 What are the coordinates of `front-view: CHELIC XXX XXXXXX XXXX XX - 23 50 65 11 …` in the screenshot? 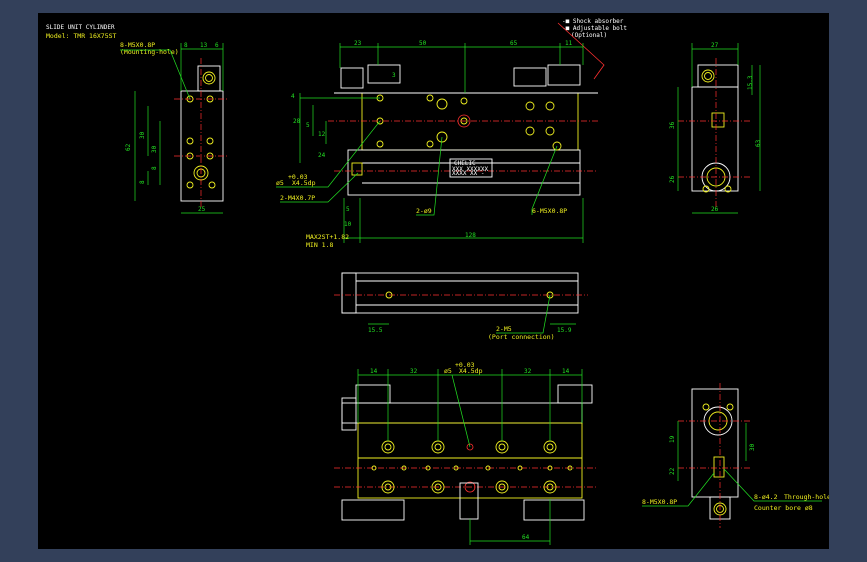 It's located at (437, 144).